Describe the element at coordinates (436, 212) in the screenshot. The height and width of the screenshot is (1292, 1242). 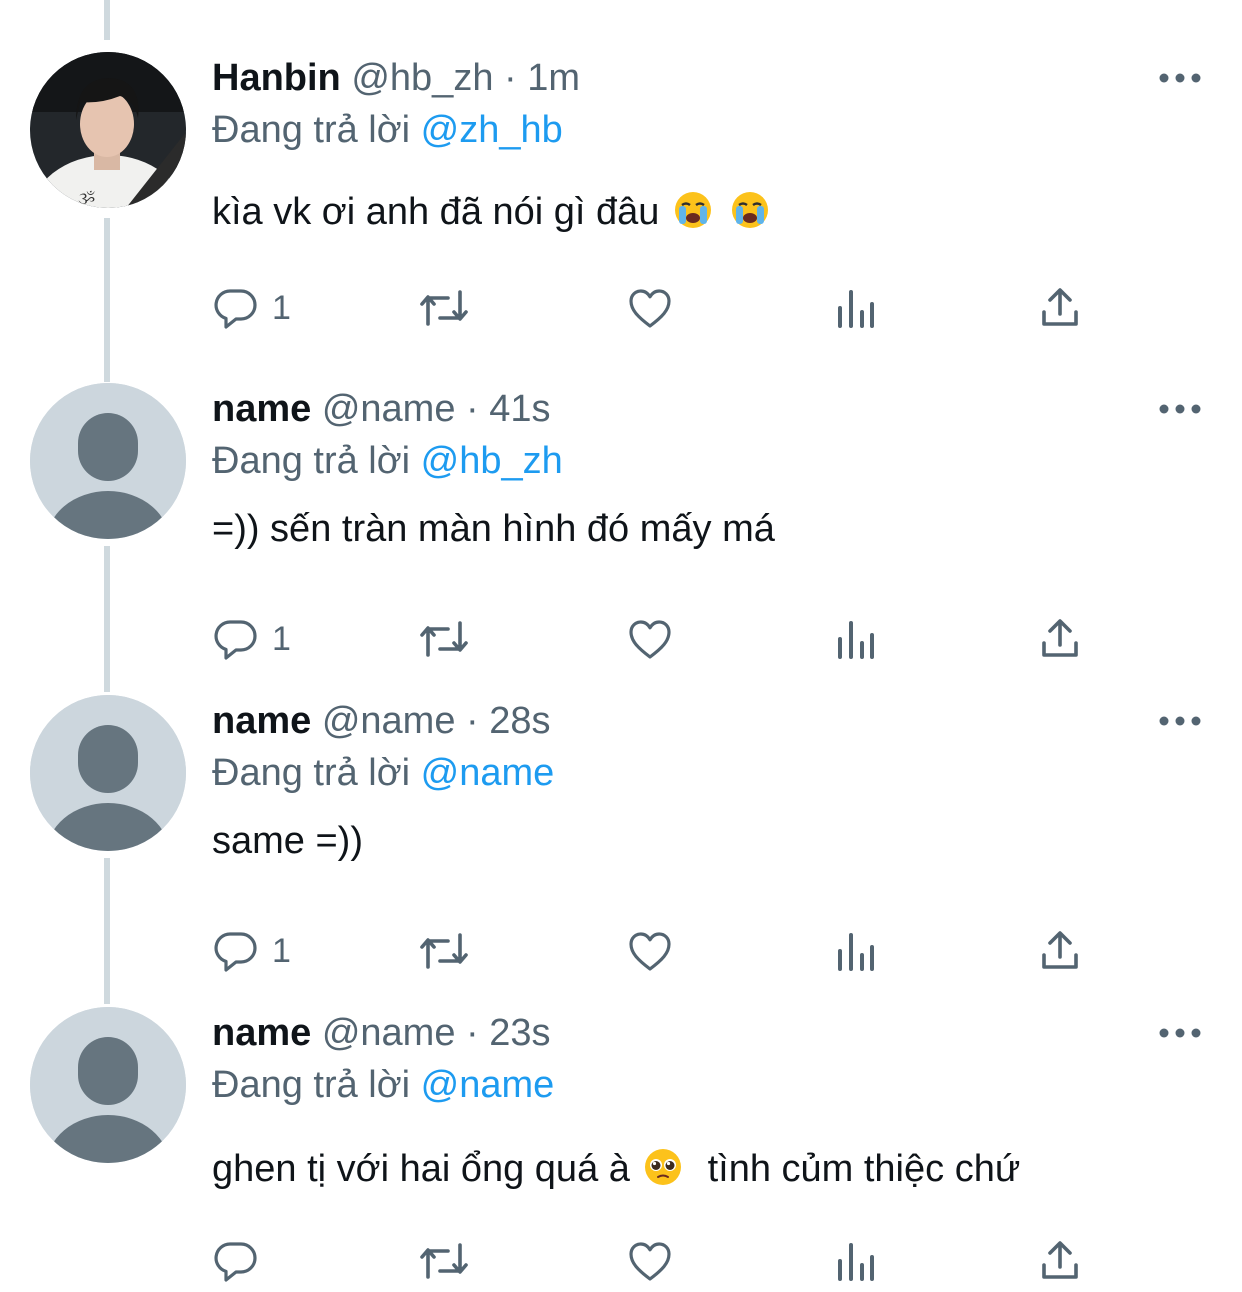
I see `tweet-text-content: kìa vk ơi anh đã nói gì đâu` at that location.